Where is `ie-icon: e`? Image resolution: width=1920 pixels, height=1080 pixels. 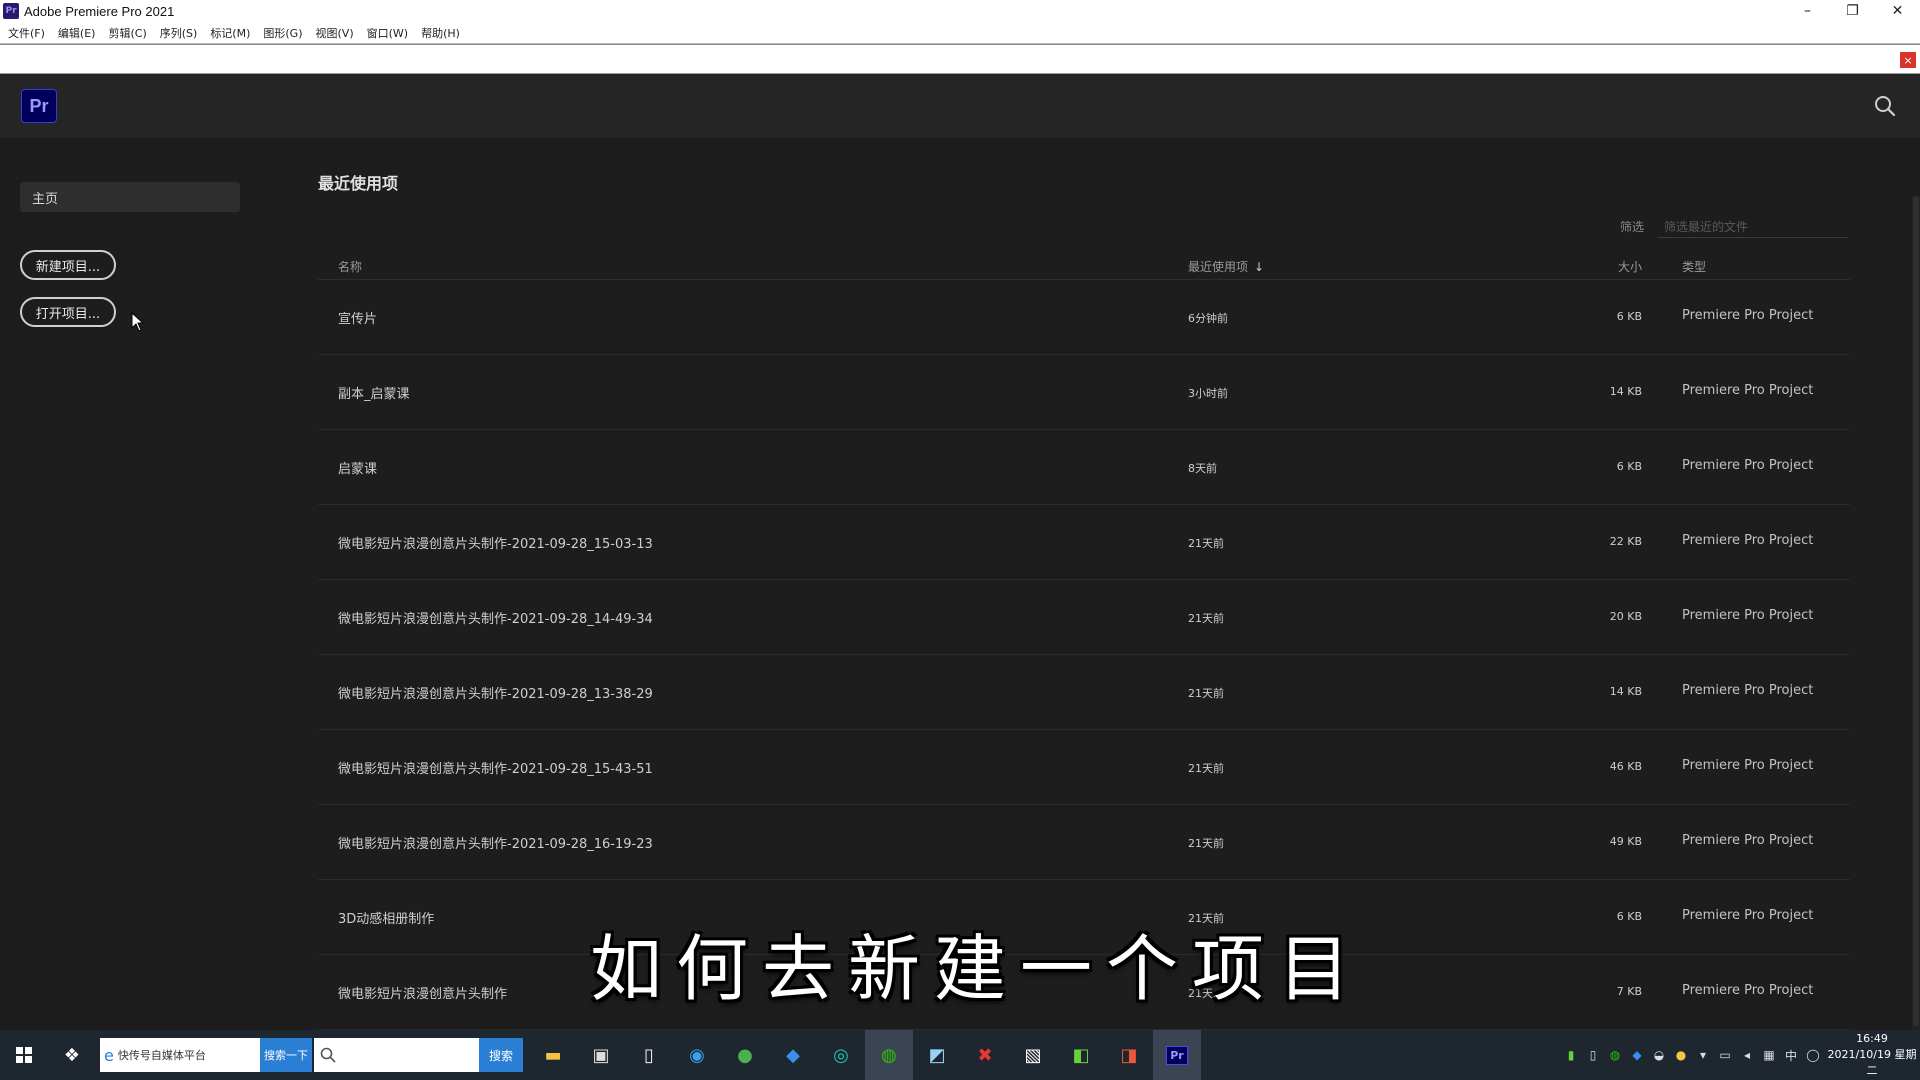 ie-icon: e is located at coordinates (109, 1055).